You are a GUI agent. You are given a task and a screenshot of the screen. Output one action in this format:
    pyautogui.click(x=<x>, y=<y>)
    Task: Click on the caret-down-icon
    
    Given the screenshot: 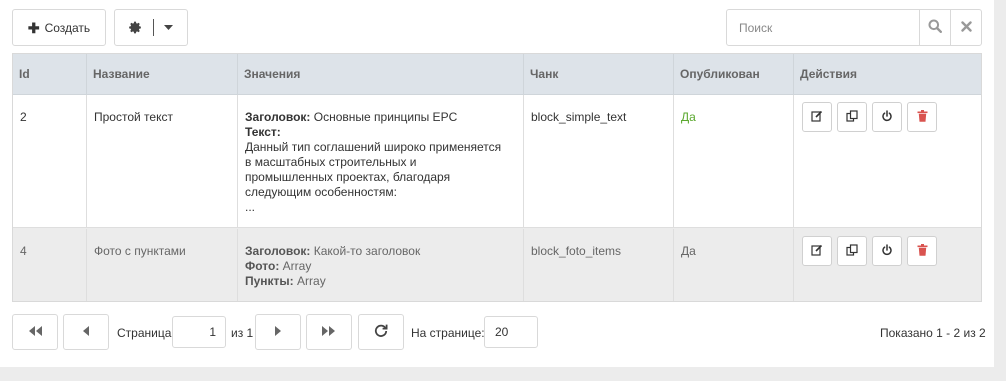 What is the action you would take?
    pyautogui.click(x=168, y=27)
    